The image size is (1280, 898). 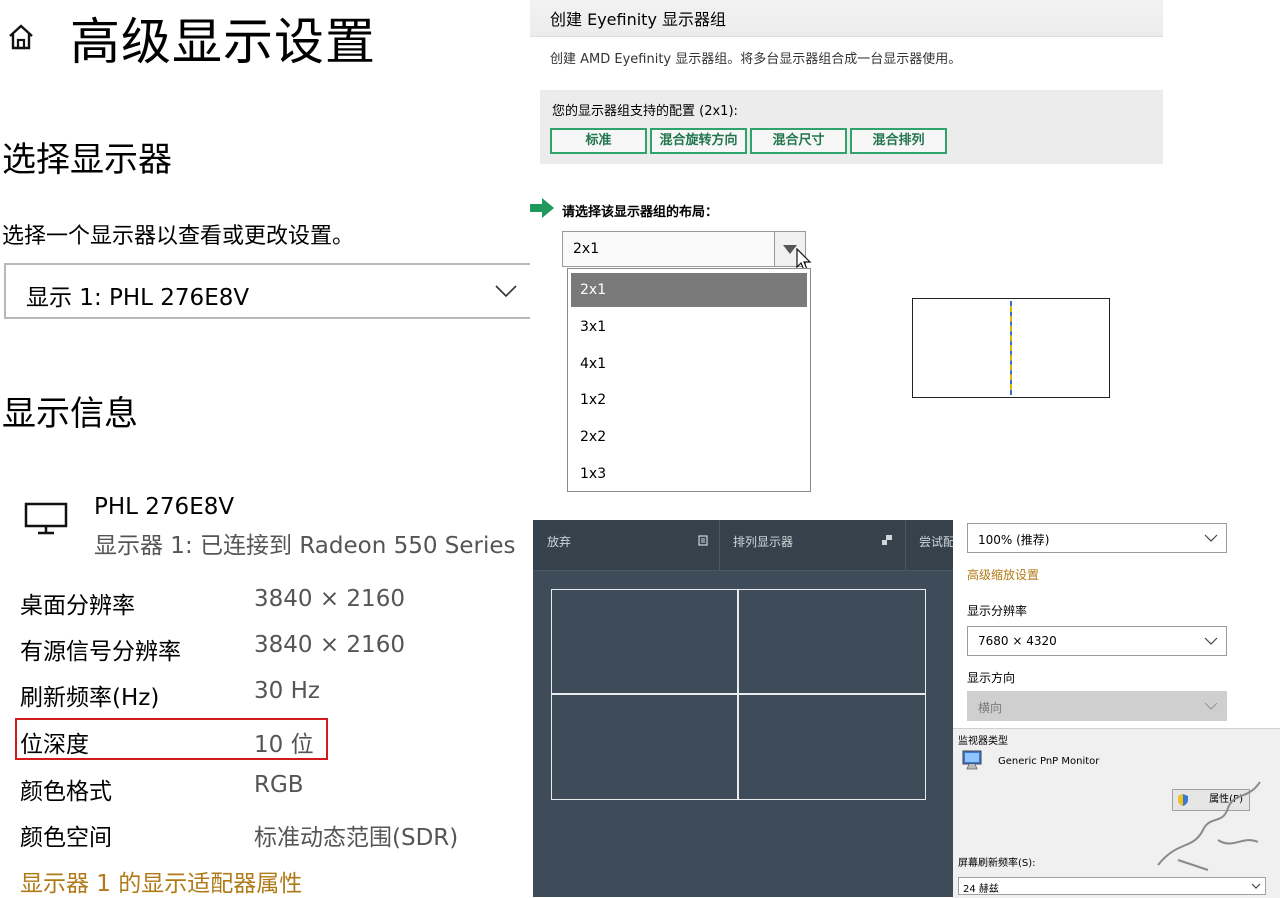 I want to click on monitor-select: 显示 1: PHL 276E8V, so click(x=274, y=291).